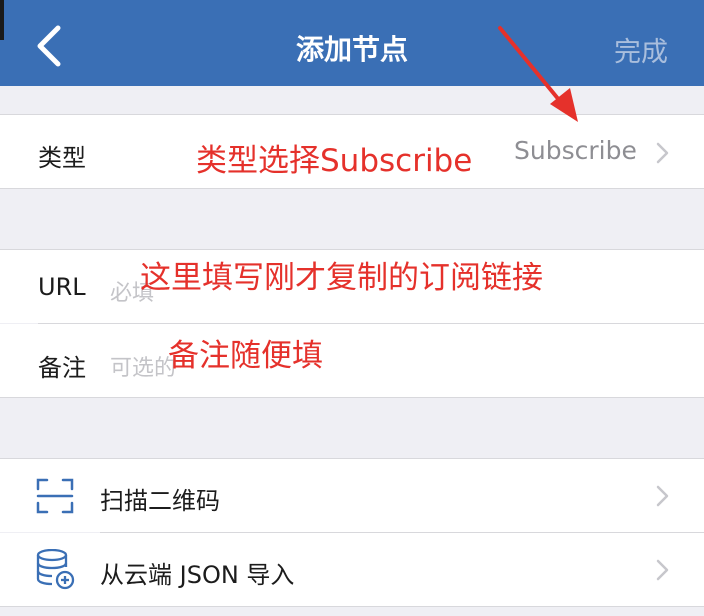  What do you see at coordinates (538, 74) in the screenshot?
I see `annotation-arrow-icon` at bounding box center [538, 74].